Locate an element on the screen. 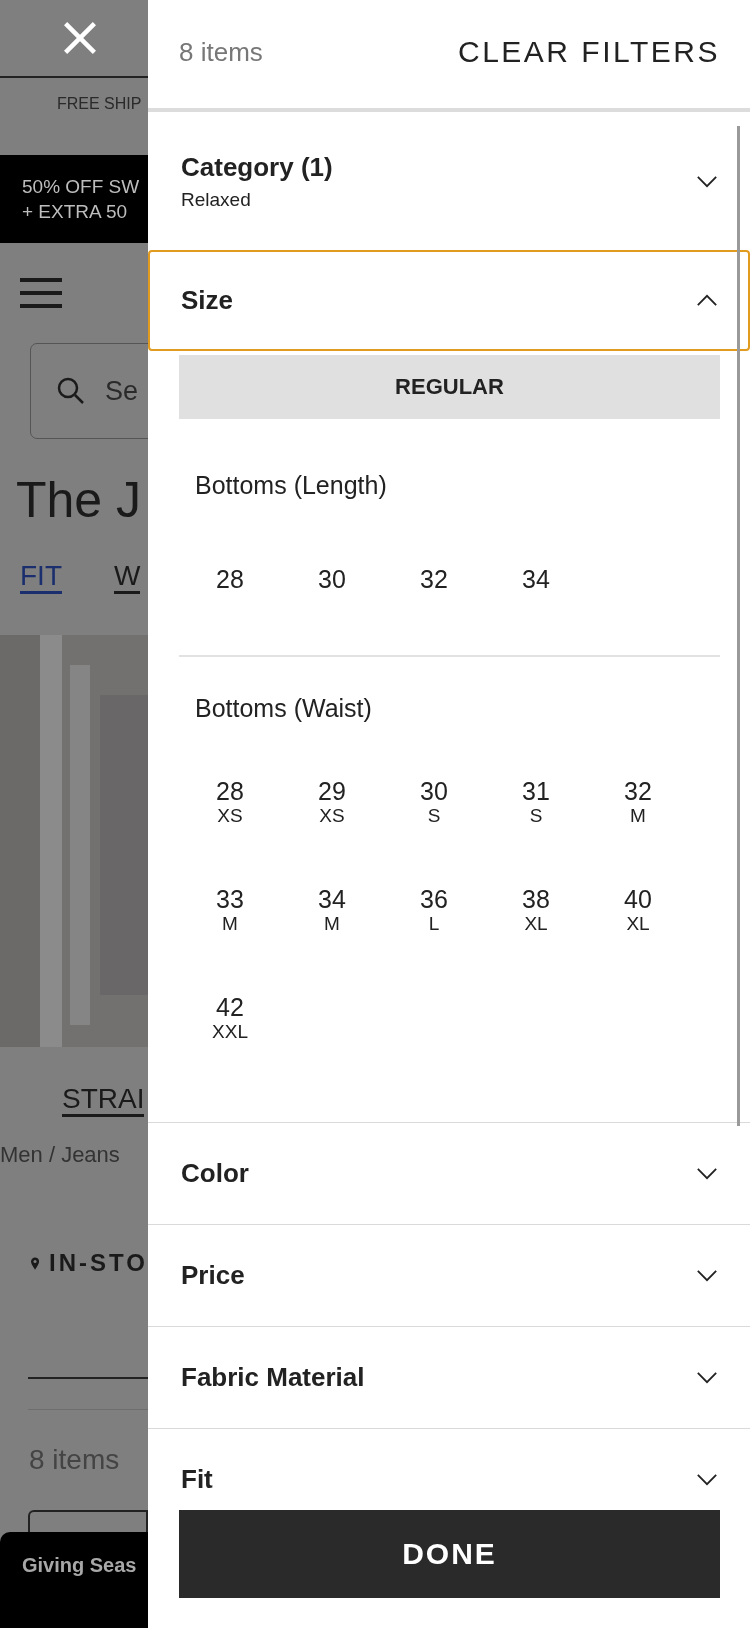 The width and height of the screenshot is (750, 1628). size-option: 28 is located at coordinates (230, 579).